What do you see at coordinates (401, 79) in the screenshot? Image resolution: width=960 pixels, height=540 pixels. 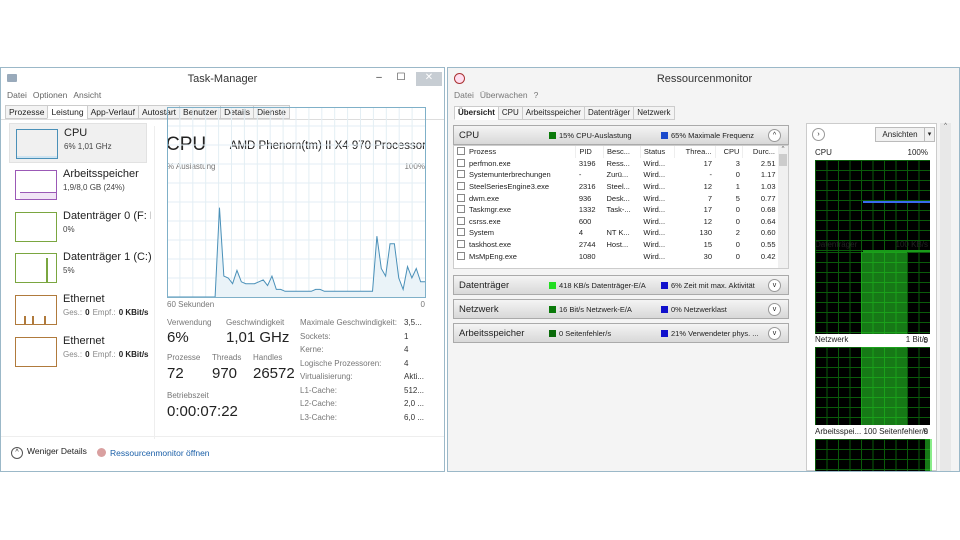 I see `maximize-button: ☐` at bounding box center [401, 79].